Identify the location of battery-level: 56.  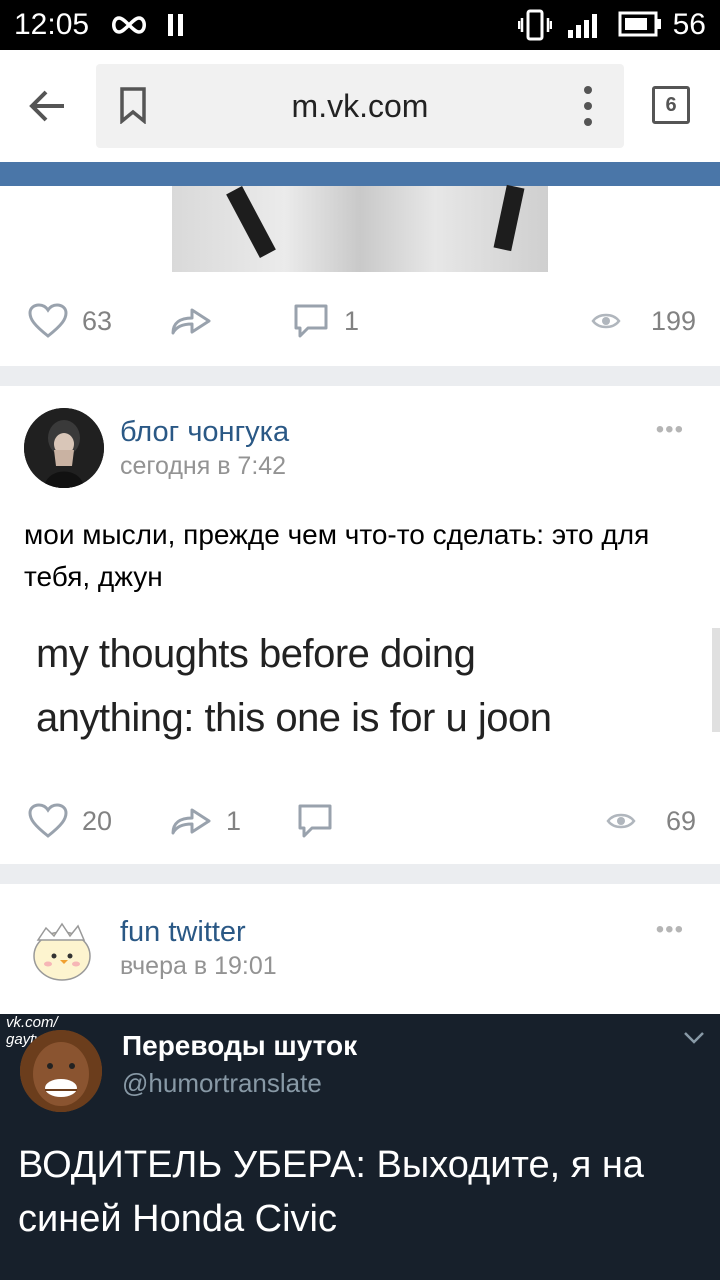
(689, 24).